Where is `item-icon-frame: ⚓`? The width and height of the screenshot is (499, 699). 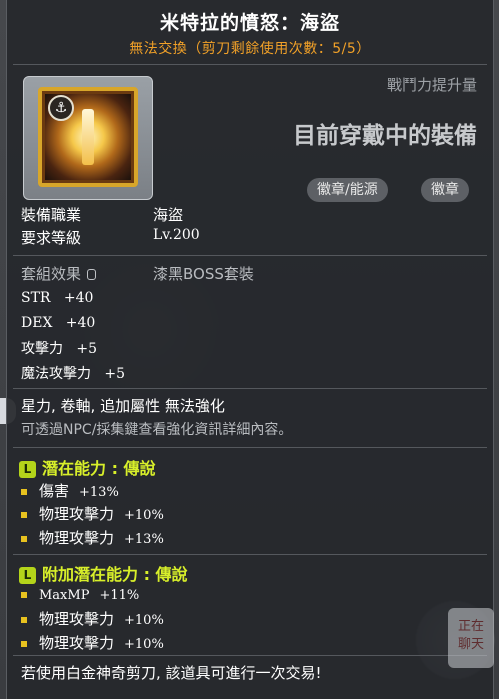 item-icon-frame: ⚓ is located at coordinates (88, 138).